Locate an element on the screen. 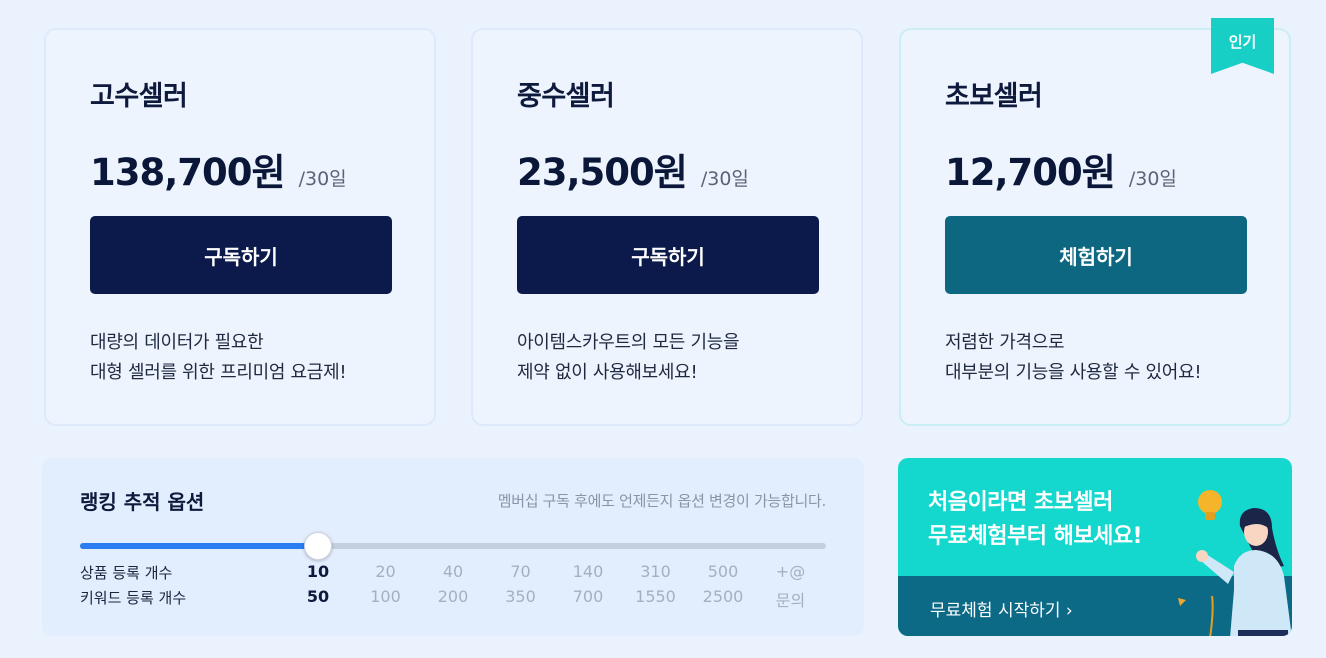 This screenshot has width=1326, height=658. slider-tick-label: 140 is located at coordinates (588, 571).